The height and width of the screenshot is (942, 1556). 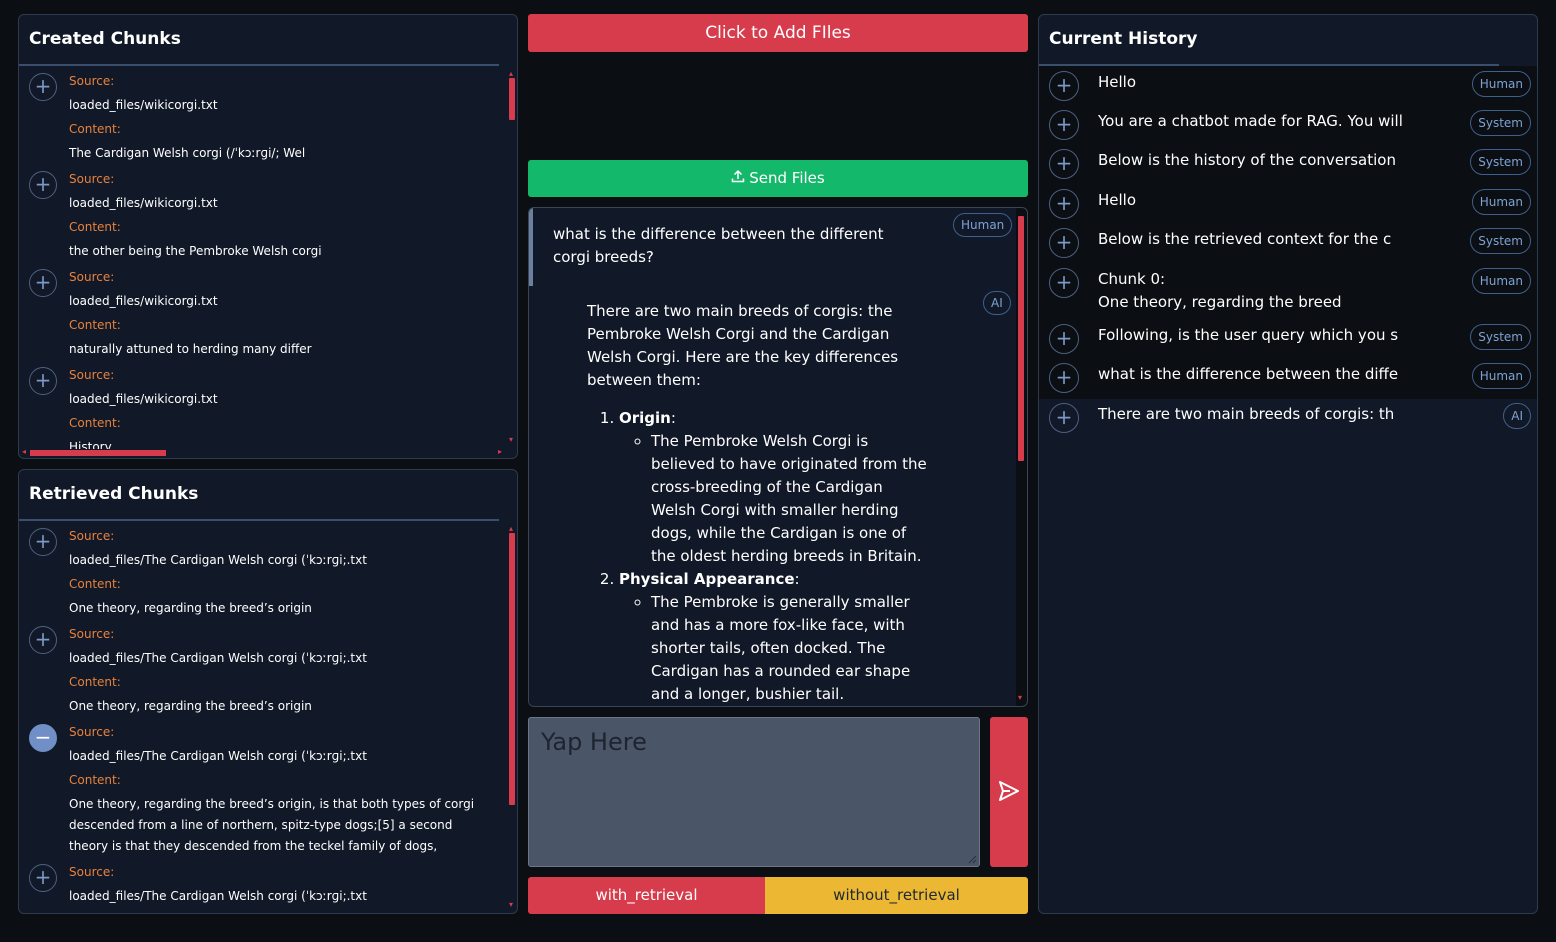 I want to click on human-badge: Human, so click(x=983, y=225).